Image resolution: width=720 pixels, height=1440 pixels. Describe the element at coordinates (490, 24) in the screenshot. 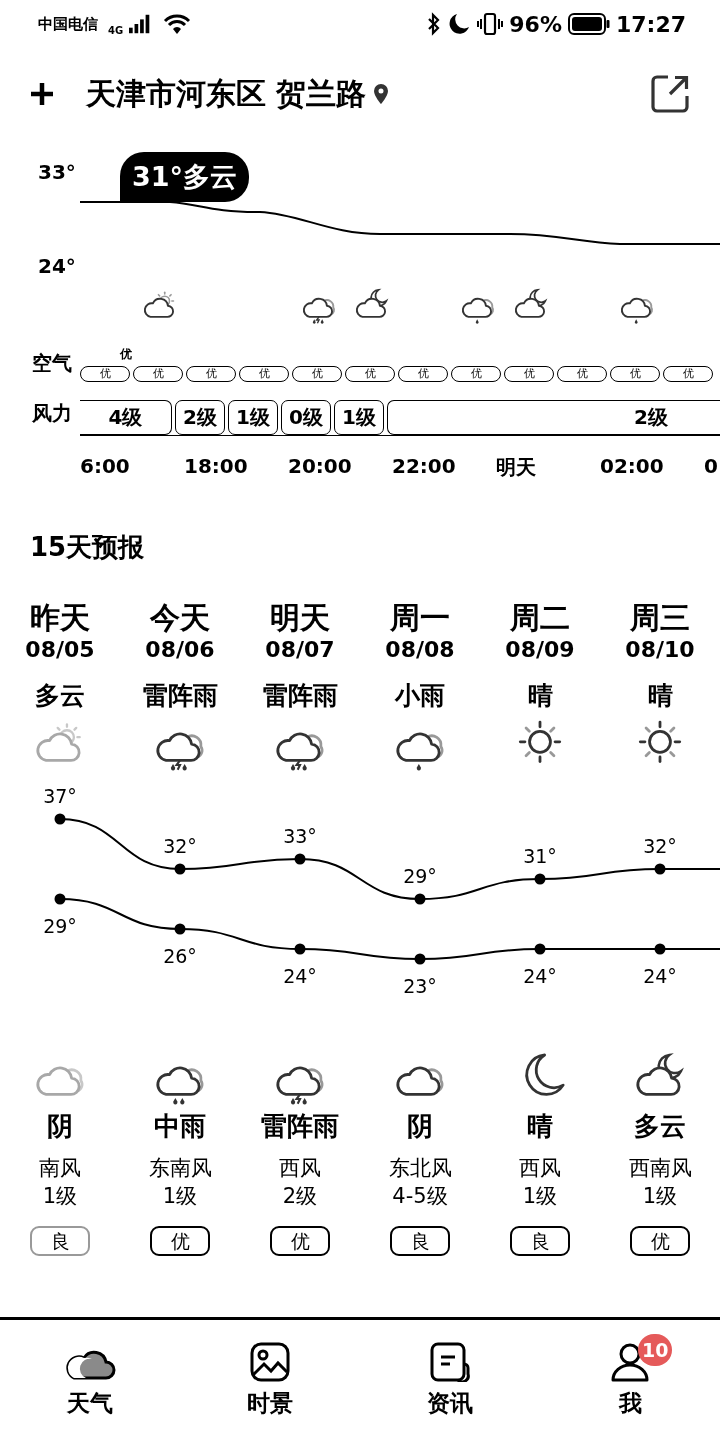

I see `vibrate-icon` at that location.